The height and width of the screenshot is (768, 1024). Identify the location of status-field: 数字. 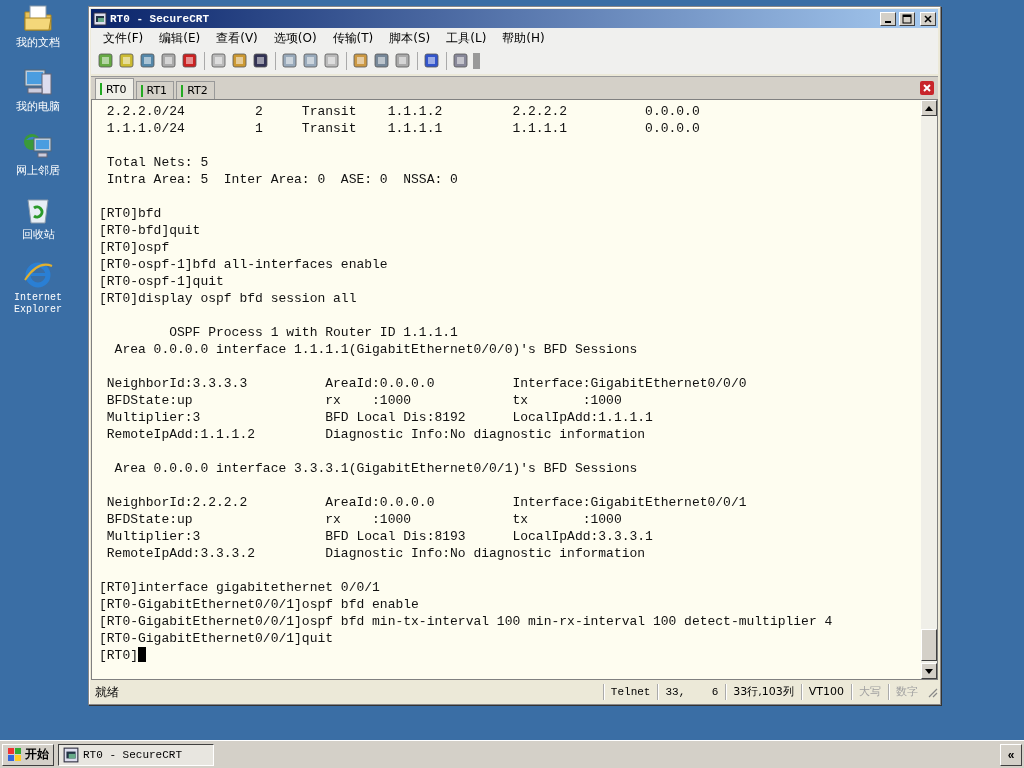
(906, 692).